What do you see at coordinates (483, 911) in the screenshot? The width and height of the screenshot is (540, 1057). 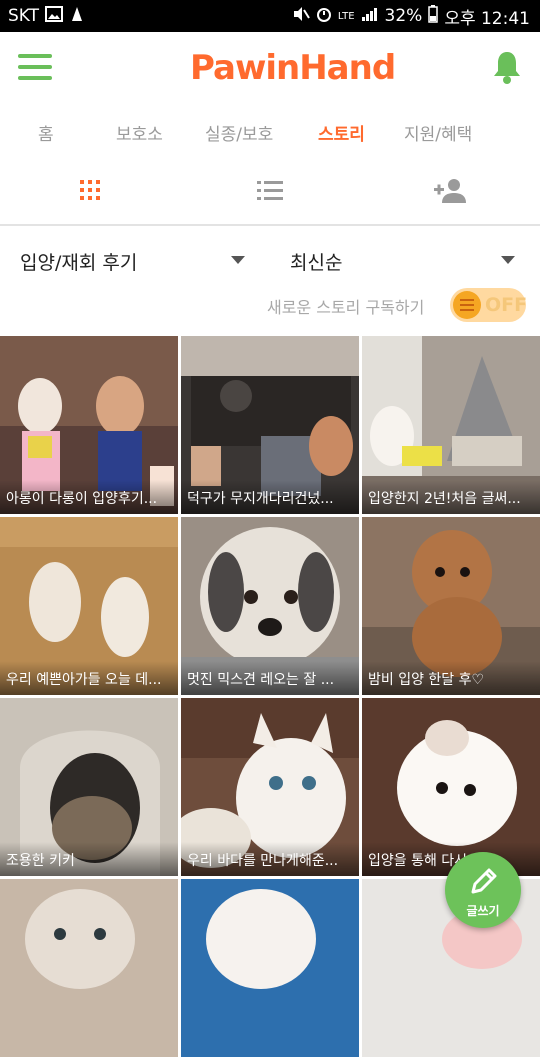 I see `write-post-label: 글쓰기` at bounding box center [483, 911].